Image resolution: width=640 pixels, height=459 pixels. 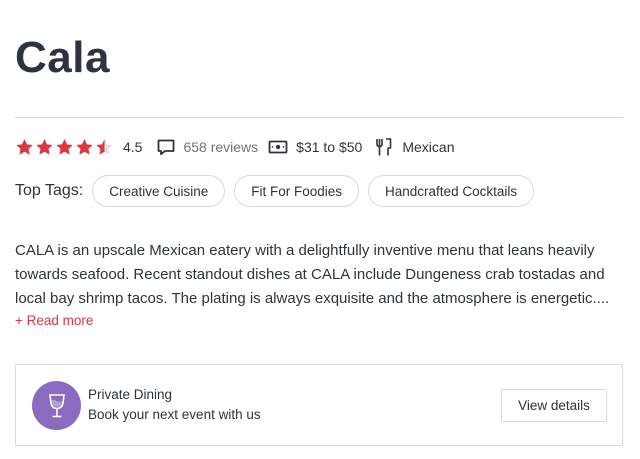 What do you see at coordinates (278, 147) in the screenshot?
I see `money-icon` at bounding box center [278, 147].